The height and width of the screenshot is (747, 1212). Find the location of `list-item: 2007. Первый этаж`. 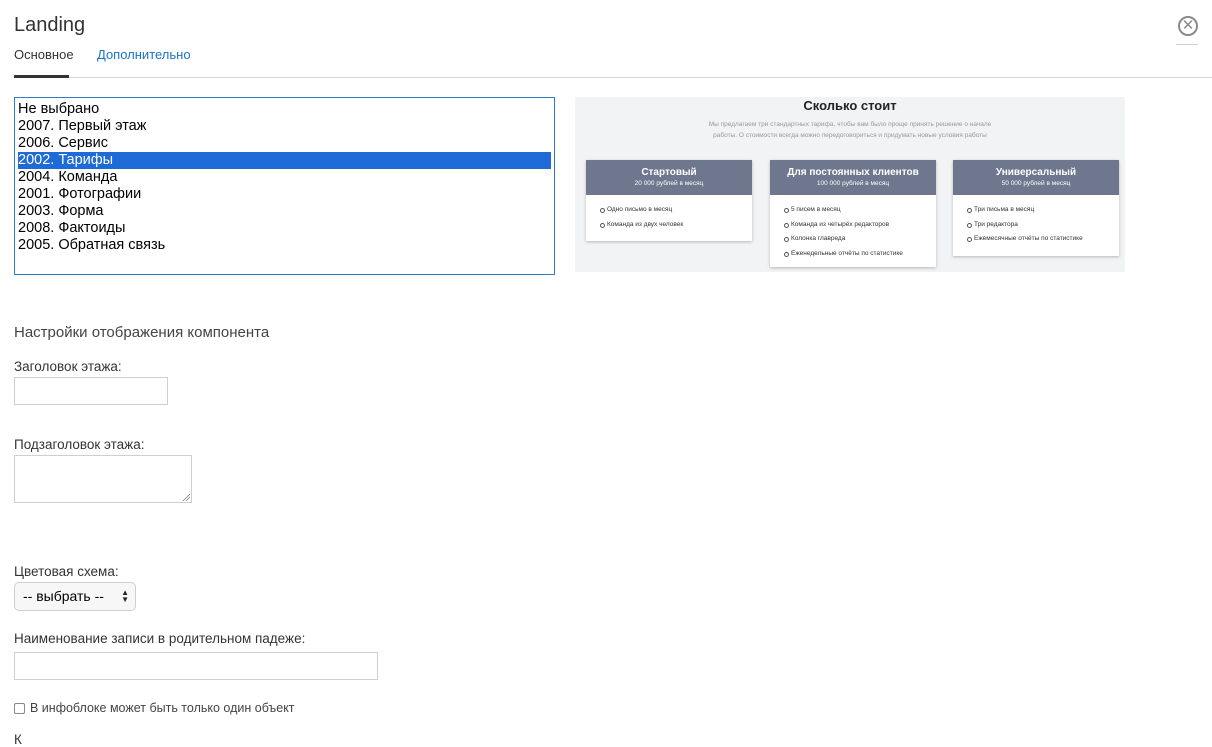

list-item: 2007. Первый этаж is located at coordinates (284, 126).